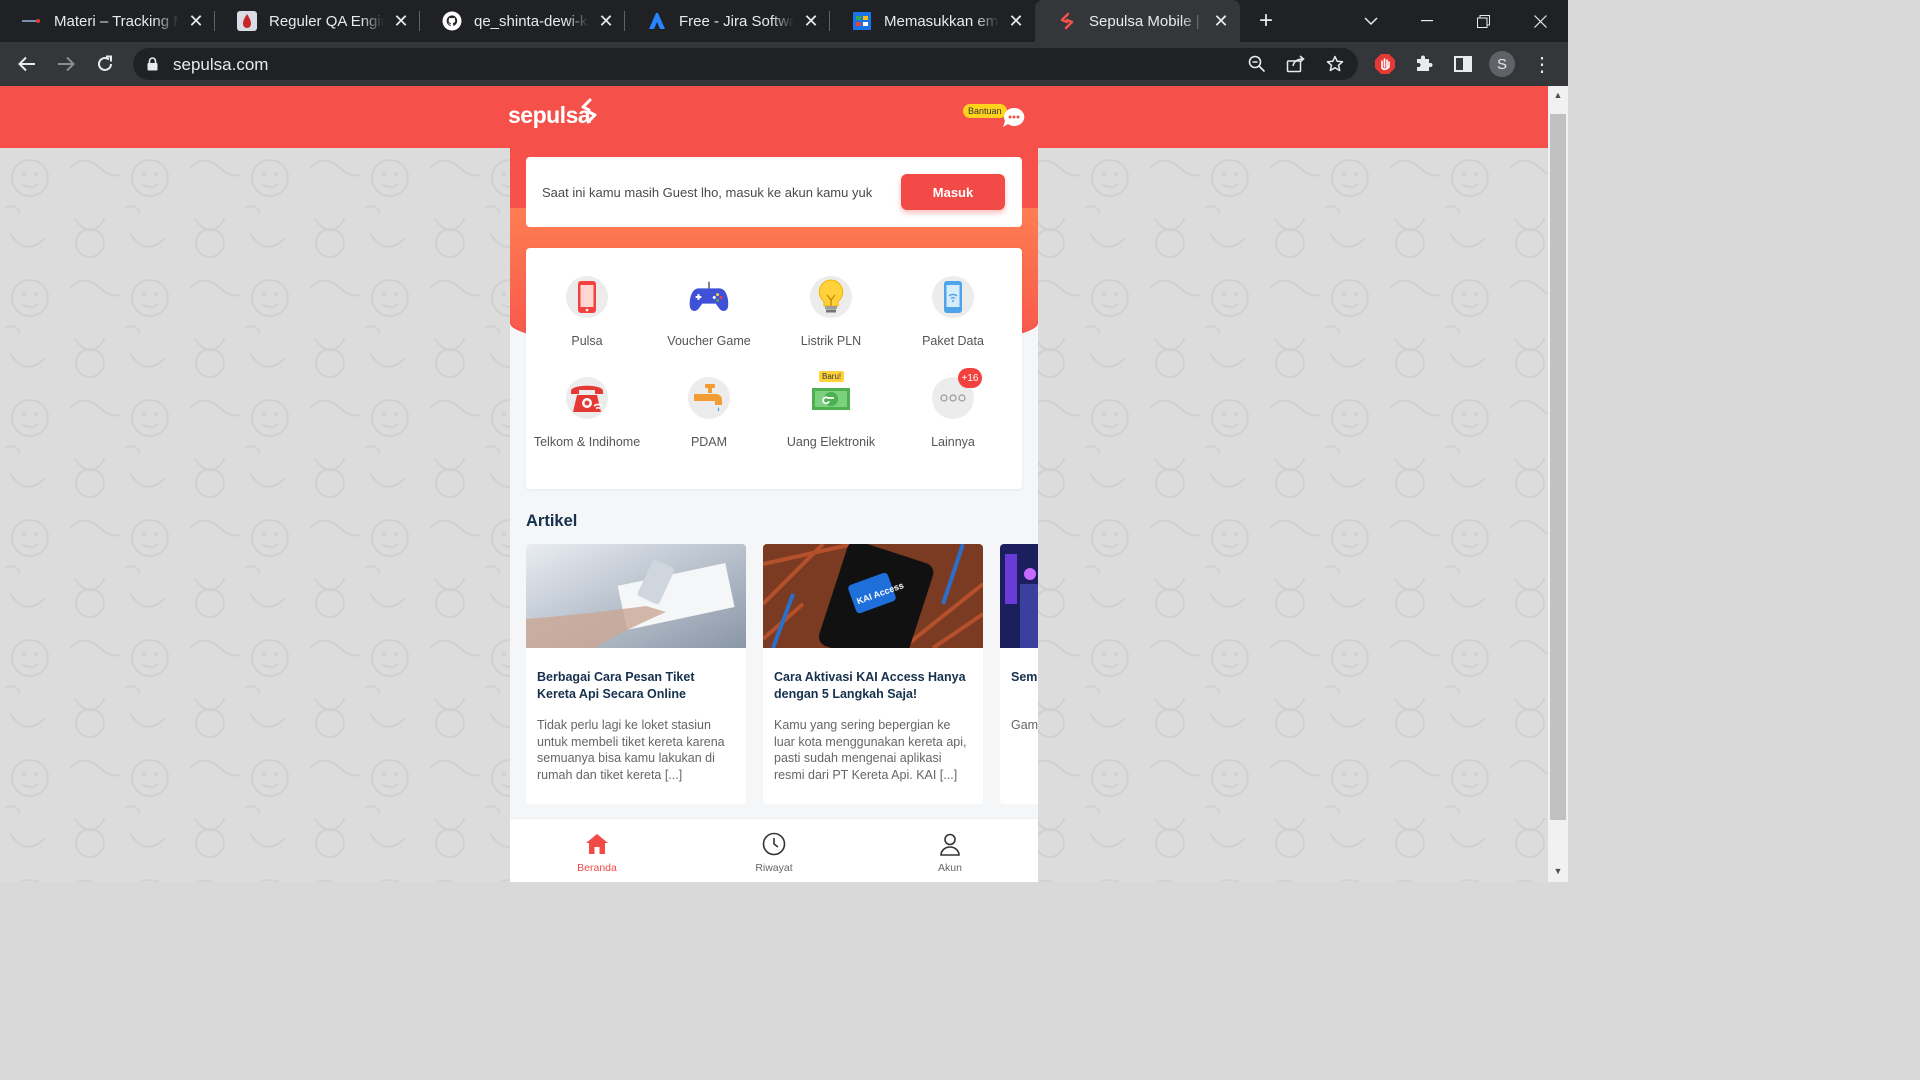 The height and width of the screenshot is (1080, 1920). I want to click on service-pulsa: Pulsa, so click(587, 312).